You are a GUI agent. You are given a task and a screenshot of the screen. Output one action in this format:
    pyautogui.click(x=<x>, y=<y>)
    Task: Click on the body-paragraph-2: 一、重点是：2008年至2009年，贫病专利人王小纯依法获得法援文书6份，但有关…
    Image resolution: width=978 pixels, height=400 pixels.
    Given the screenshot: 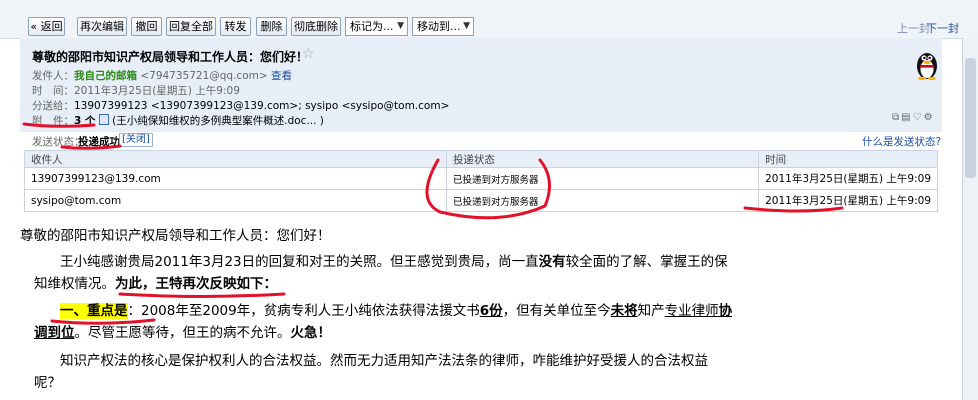 What is the action you would take?
    pyautogui.click(x=396, y=311)
    